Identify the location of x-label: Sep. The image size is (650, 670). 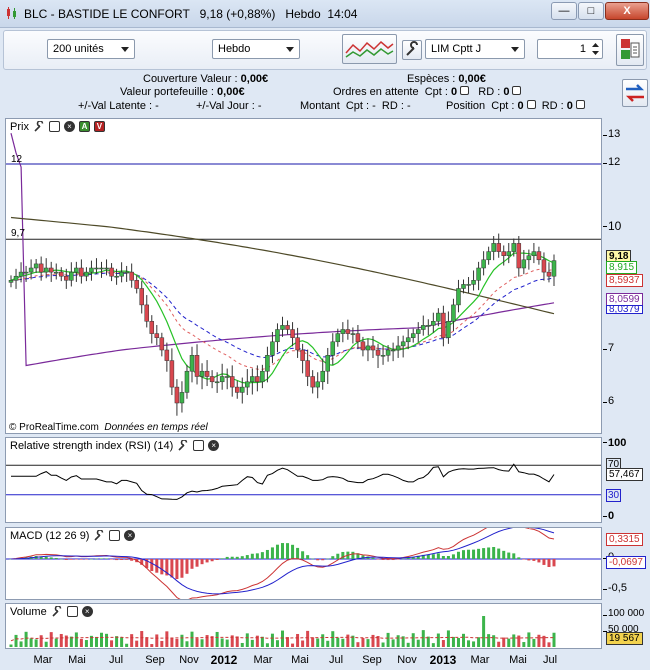
(155, 660).